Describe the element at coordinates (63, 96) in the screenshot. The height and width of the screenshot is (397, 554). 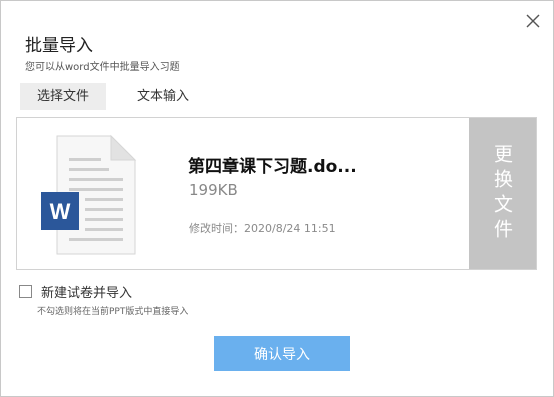
I see `tab-select-file: 选择文件` at that location.